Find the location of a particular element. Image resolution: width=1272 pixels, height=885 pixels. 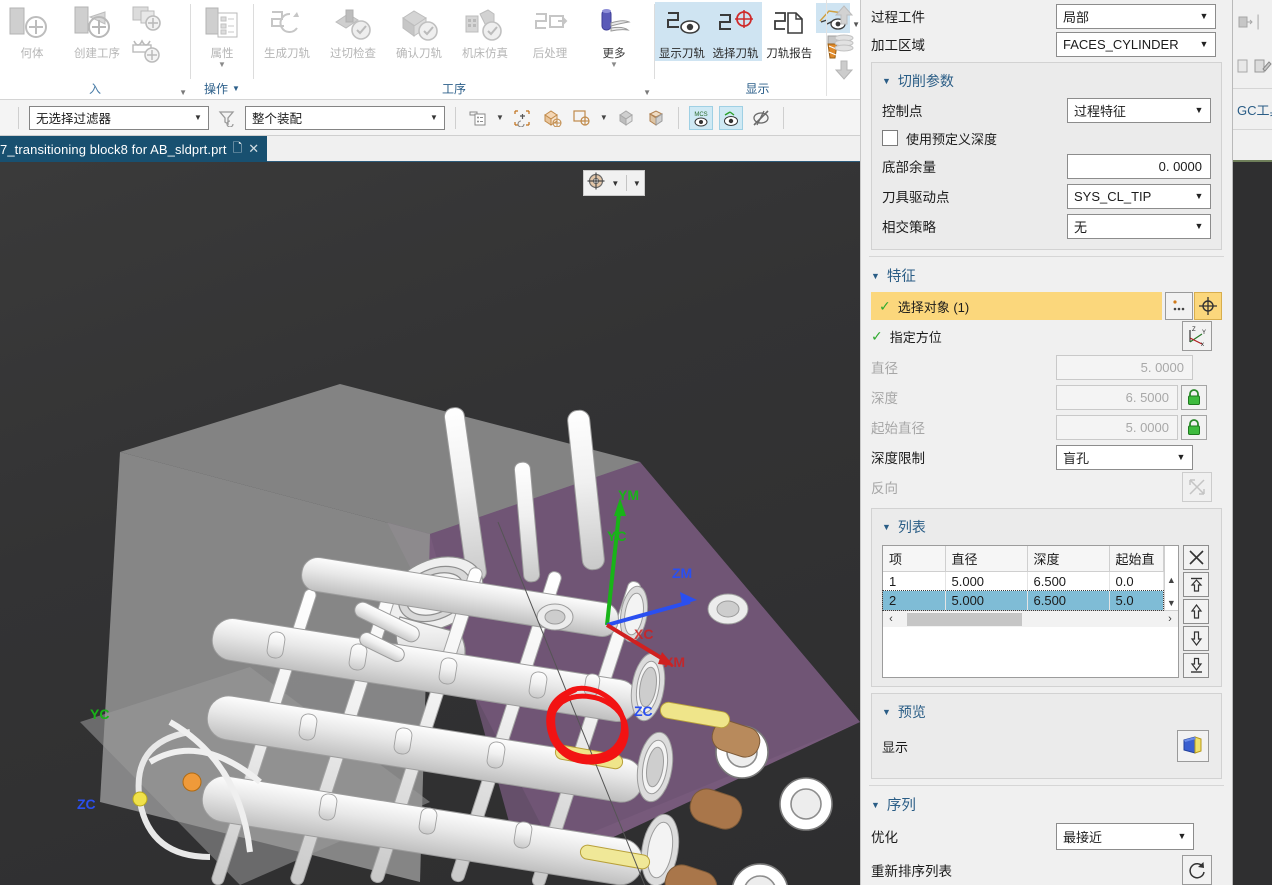

more-caret-icon: ▼ is located at coordinates (614, 65).